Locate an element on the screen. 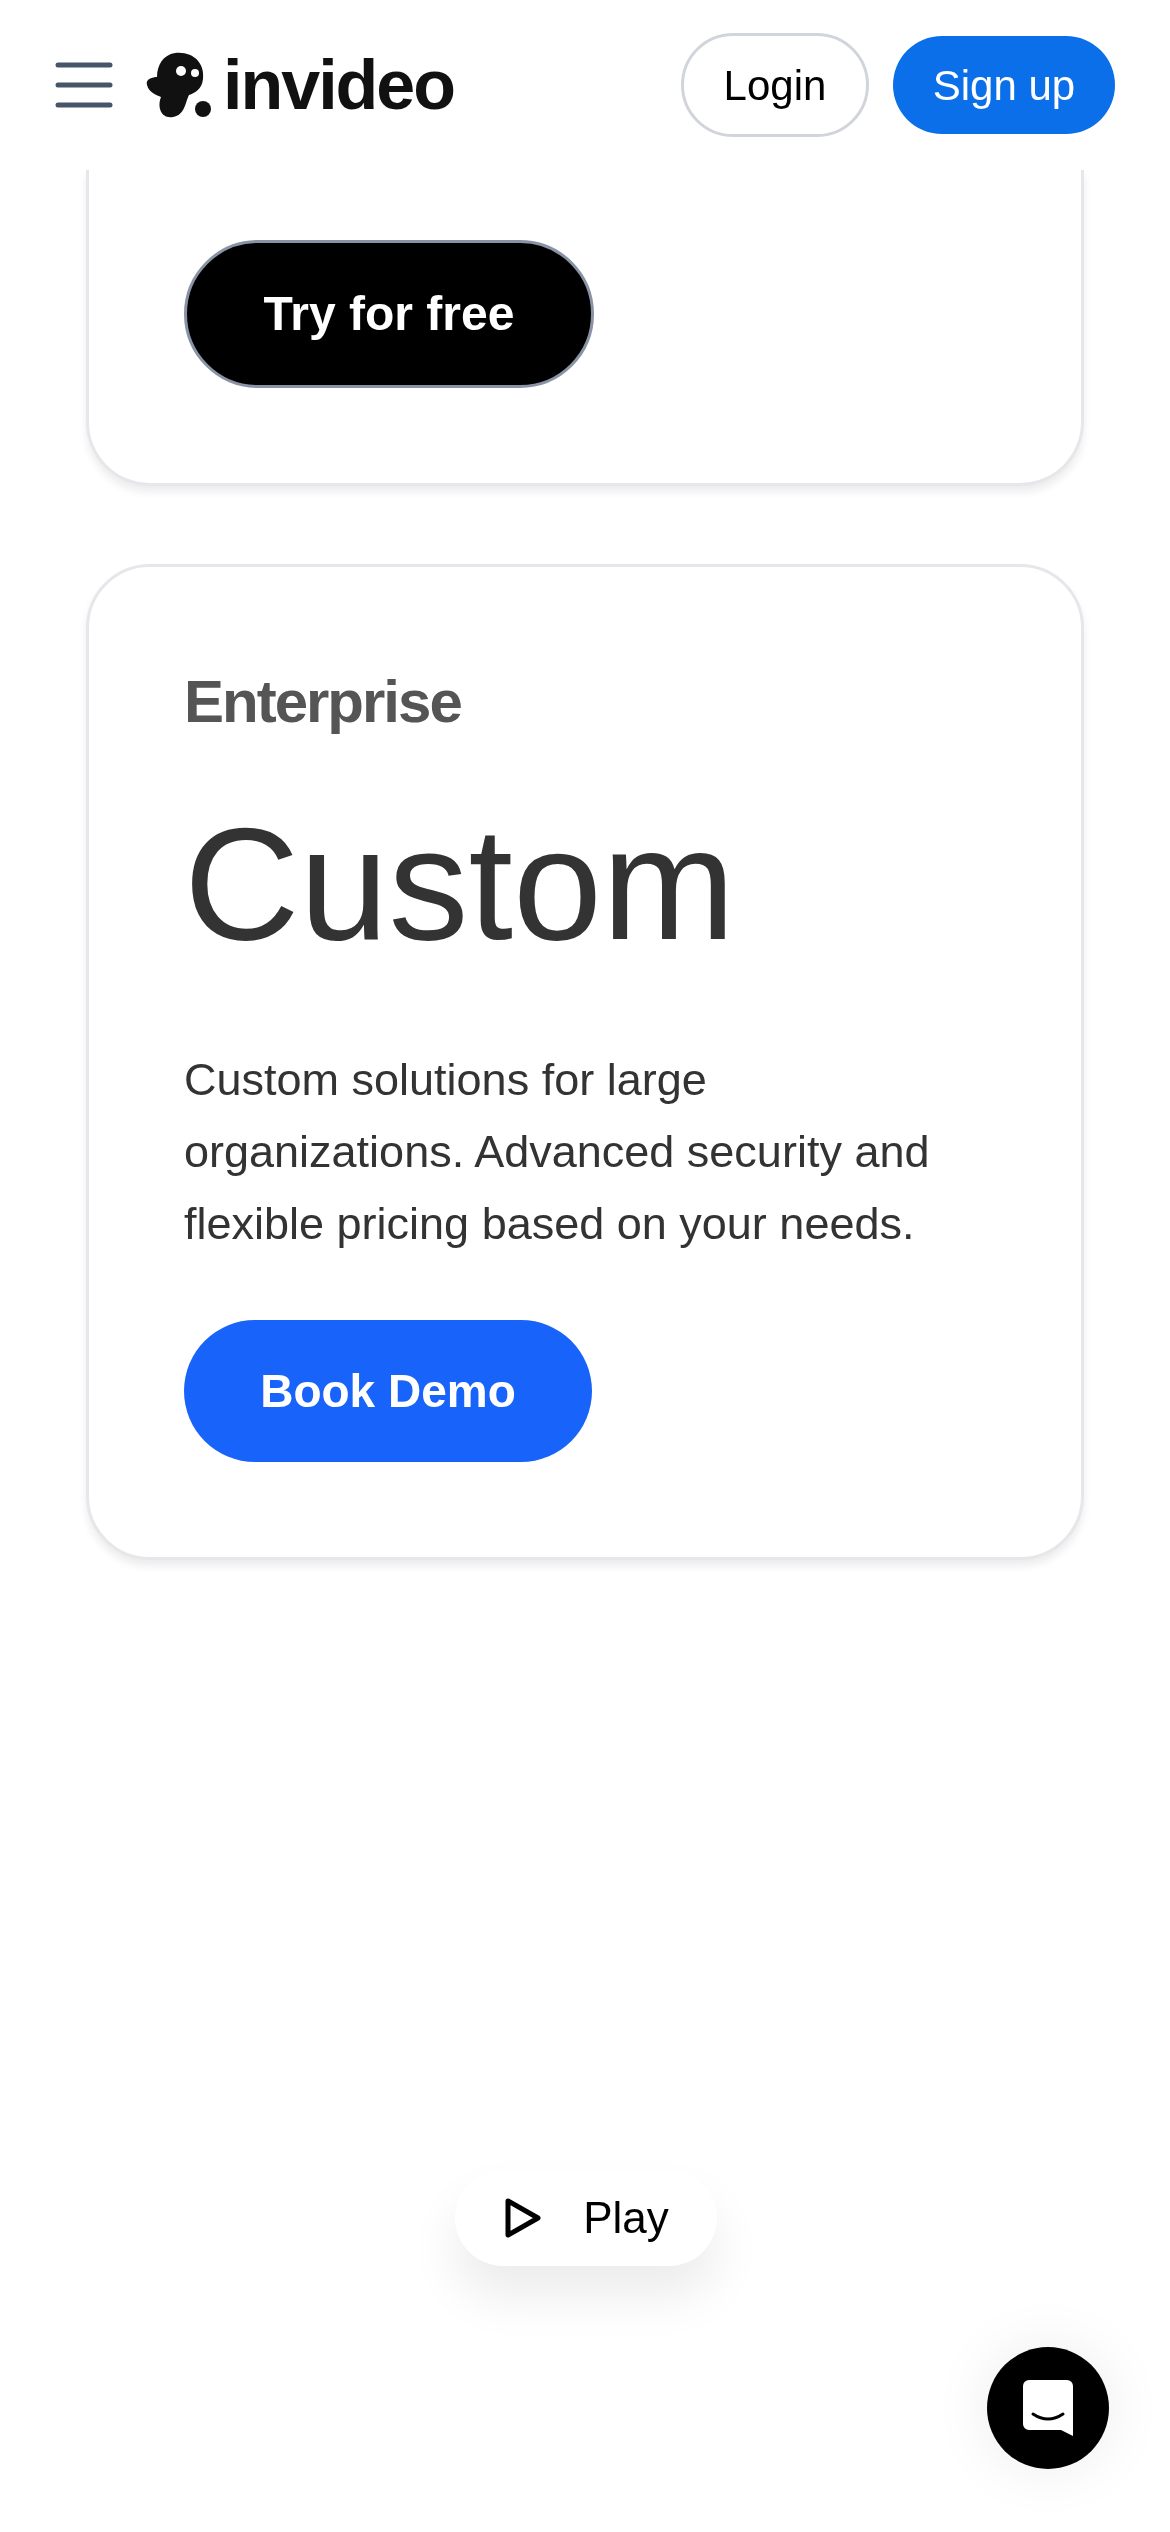 Image resolution: width=1170 pixels, height=2532 pixels. plan-description: Custom solutions for large organizations. Advanced security and flexible pricing based on your needs. is located at coordinates (557, 1152).